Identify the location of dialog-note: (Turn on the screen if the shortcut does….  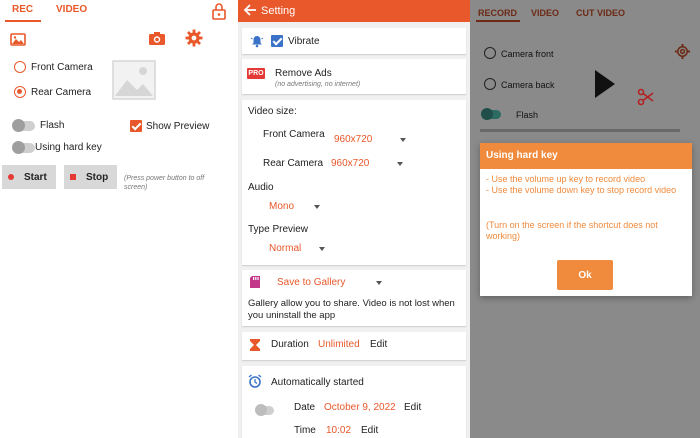
(572, 230).